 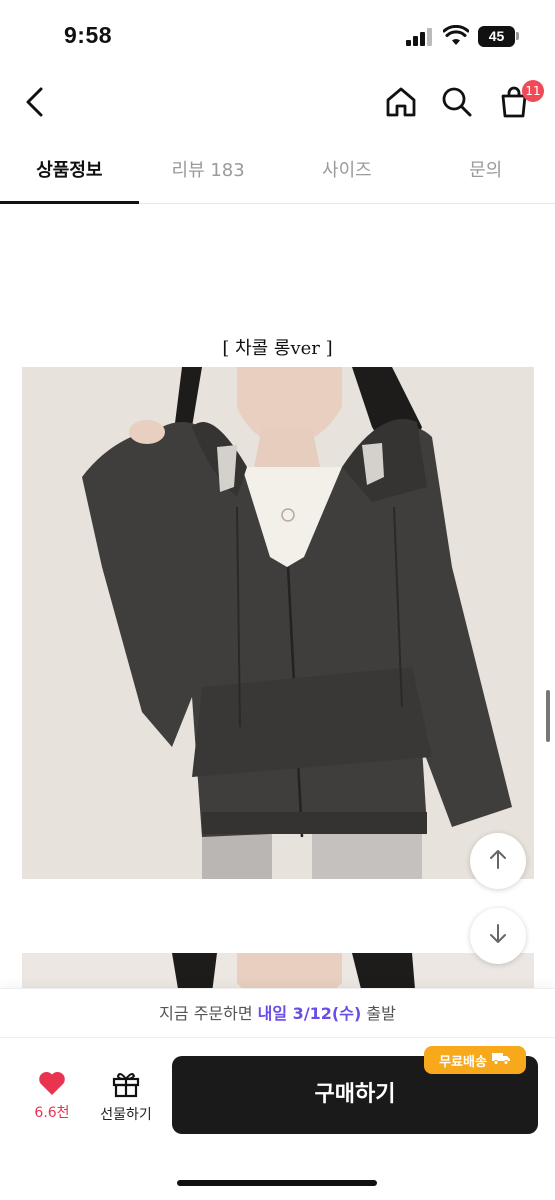 I want to click on free-shipping-badge: 무료배송, so click(x=475, y=1060).